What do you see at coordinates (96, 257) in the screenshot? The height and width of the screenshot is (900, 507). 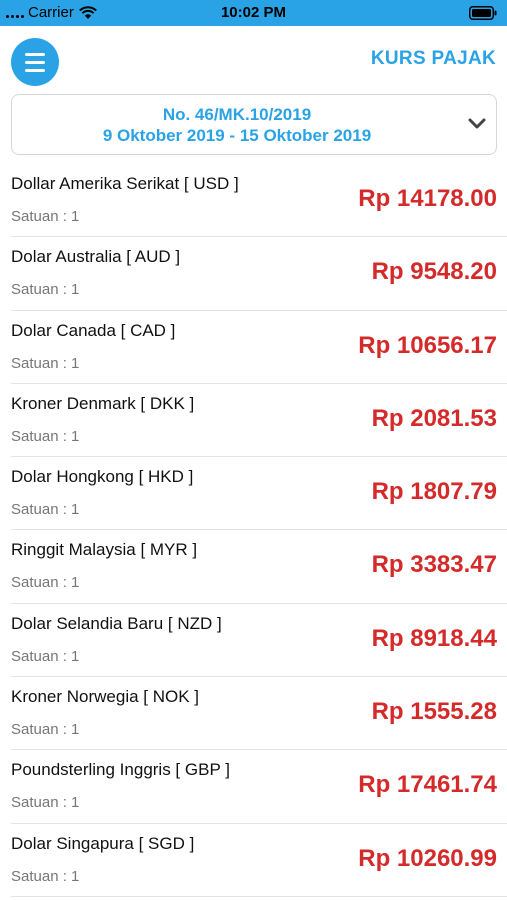 I see `currency-name: Dolar Australia [ AUD ]` at bounding box center [96, 257].